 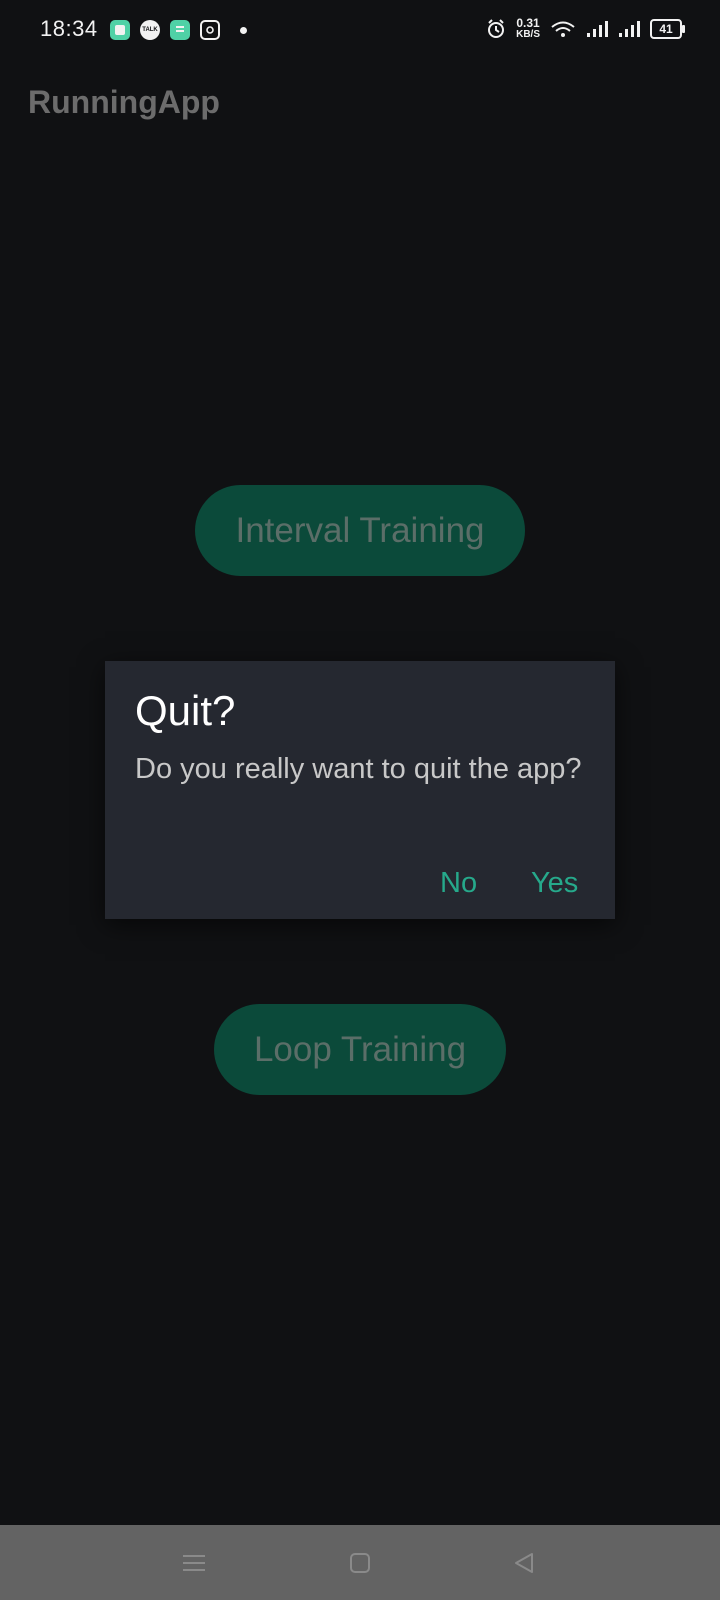 What do you see at coordinates (360, 1049) in the screenshot?
I see `loop-training-button: Loop Training` at bounding box center [360, 1049].